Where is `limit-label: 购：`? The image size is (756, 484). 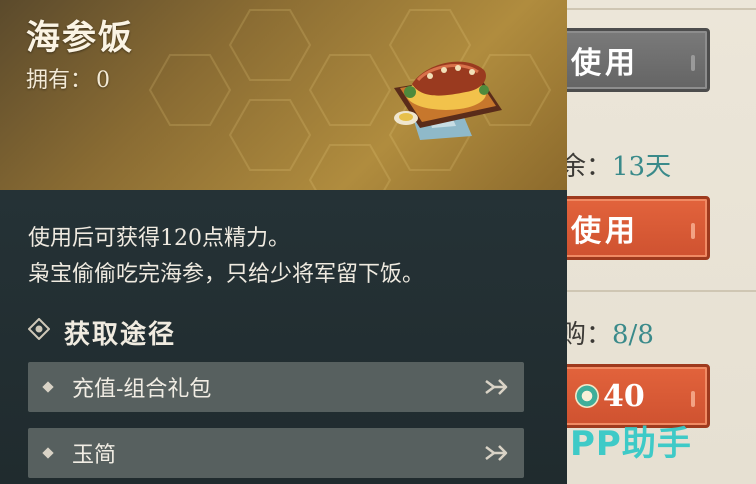 limit-label: 购： is located at coordinates (586, 335).